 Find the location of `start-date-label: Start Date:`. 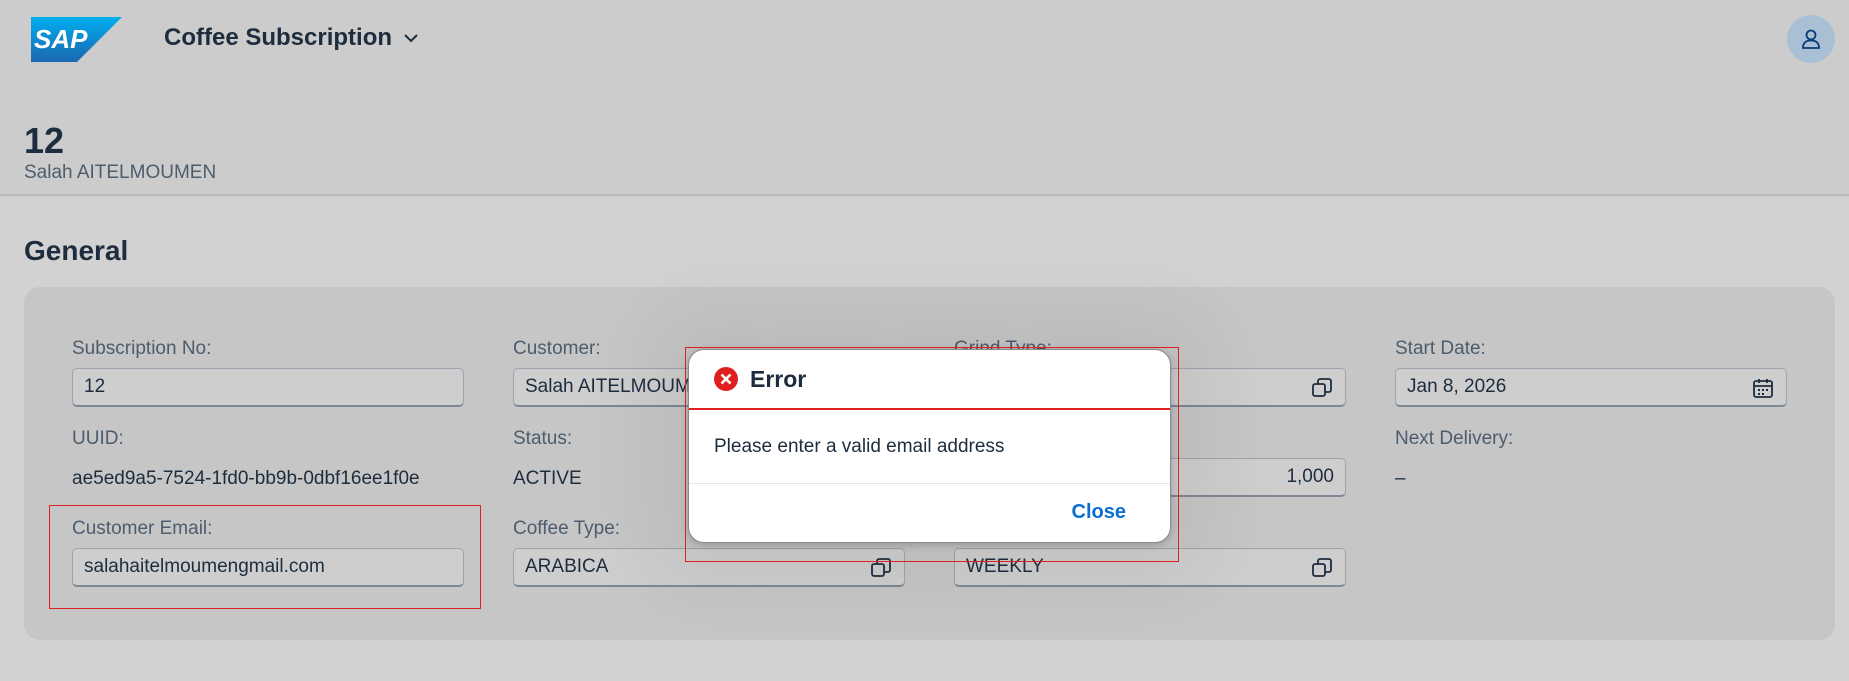

start-date-label: Start Date: is located at coordinates (1440, 348).